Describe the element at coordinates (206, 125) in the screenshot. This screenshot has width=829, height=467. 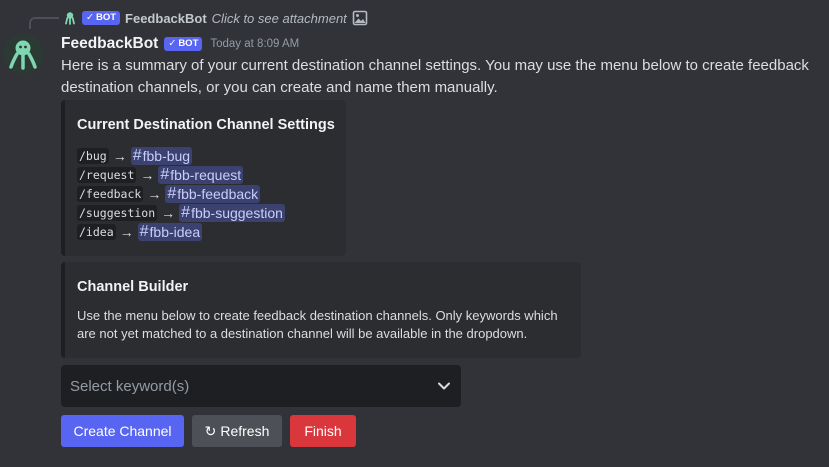
I see `settings-embed-title: Current Destination Channel Settings` at that location.